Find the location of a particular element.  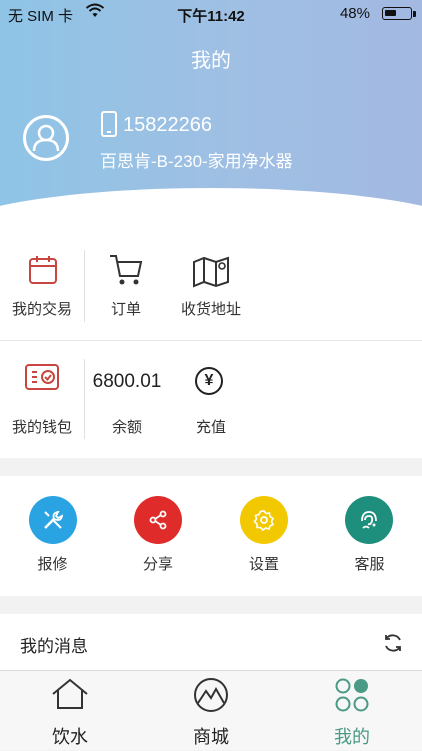

share-button: 分享 is located at coordinates (158, 536).